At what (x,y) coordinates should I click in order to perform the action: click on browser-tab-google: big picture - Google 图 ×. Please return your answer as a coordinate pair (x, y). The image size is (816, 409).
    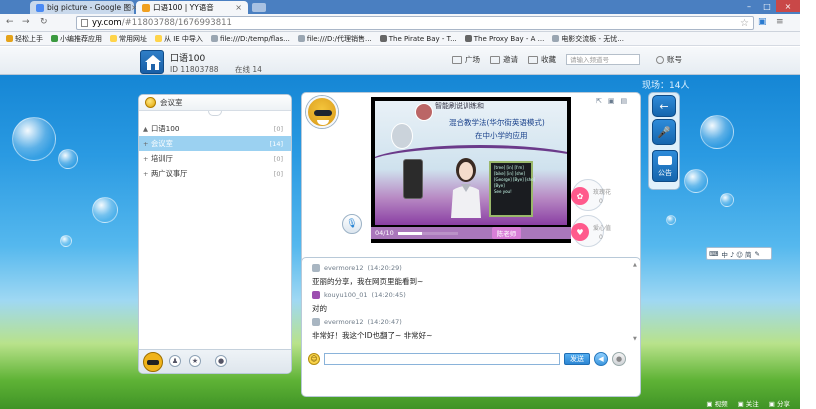
    Looking at the image, I should click on (84, 7).